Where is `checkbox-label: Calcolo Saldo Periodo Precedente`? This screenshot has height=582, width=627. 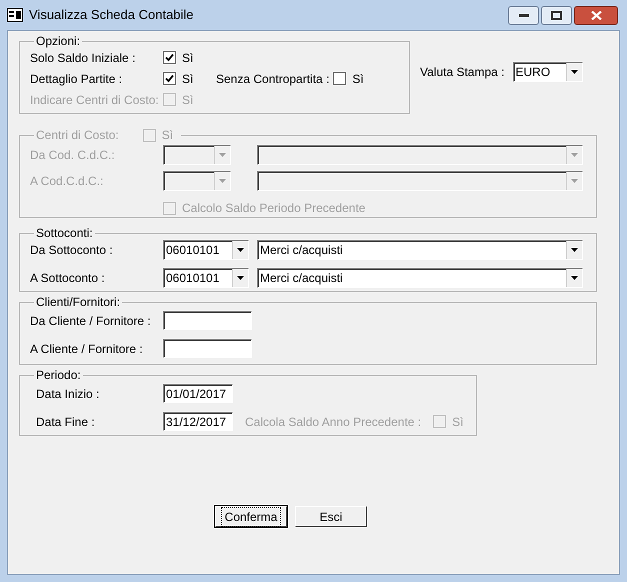
checkbox-label: Calcolo Saldo Periodo Precedente is located at coordinates (274, 208).